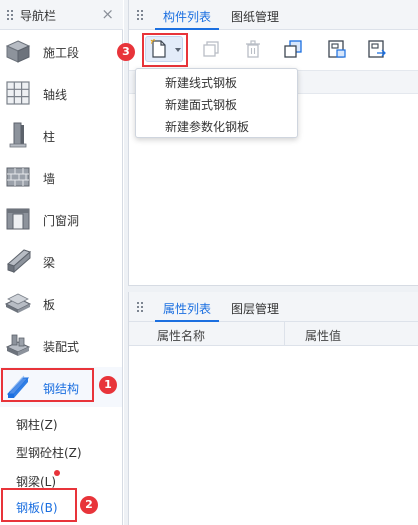 The height and width of the screenshot is (525, 418). What do you see at coordinates (108, 385) in the screenshot?
I see `step-badge: 1` at bounding box center [108, 385].